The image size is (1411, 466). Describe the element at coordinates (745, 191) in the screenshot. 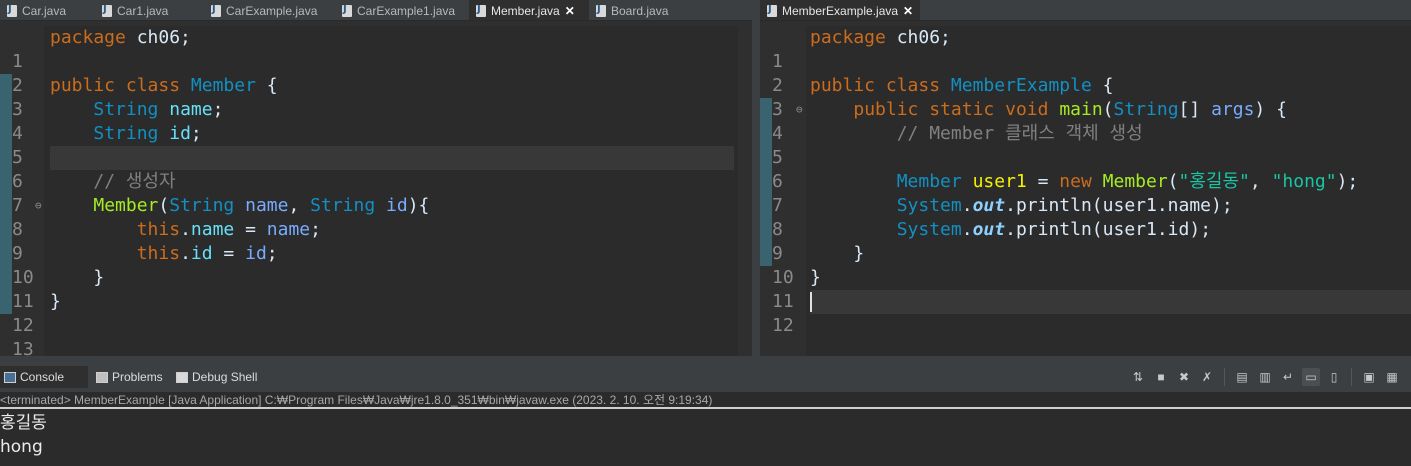

I see `left-vertical-scrollbar` at that location.